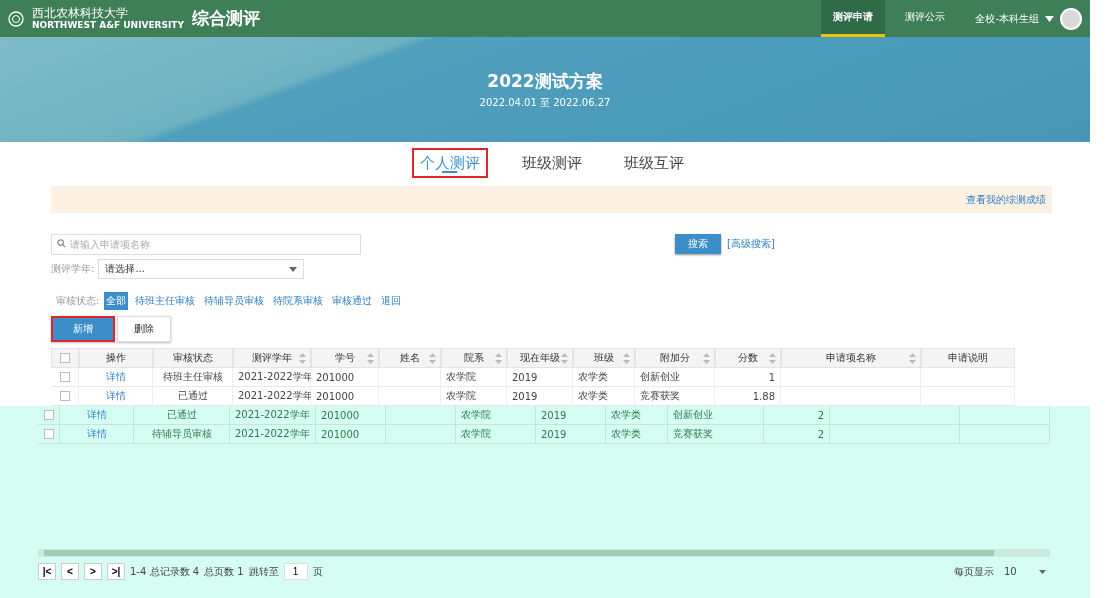  I want to click on column-title: 测评学年, so click(272, 358).